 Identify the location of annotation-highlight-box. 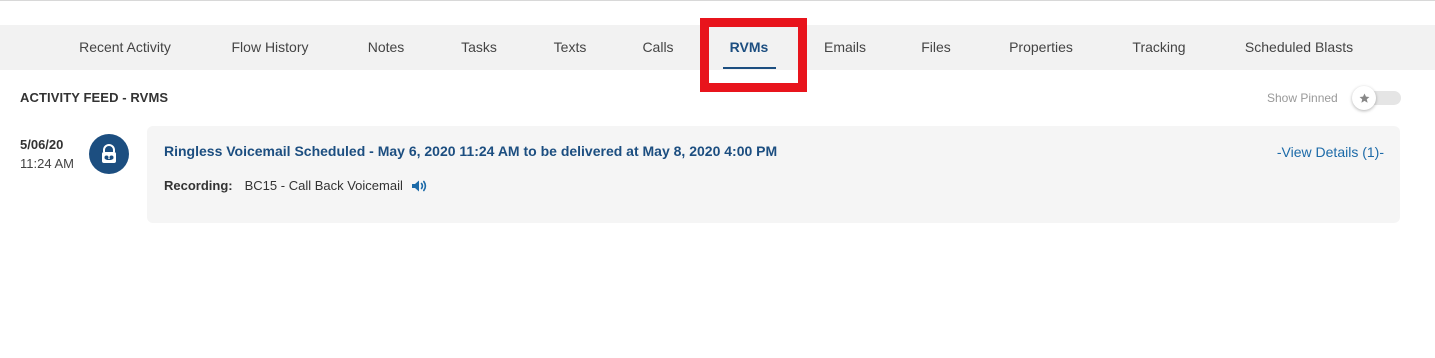
(753, 55).